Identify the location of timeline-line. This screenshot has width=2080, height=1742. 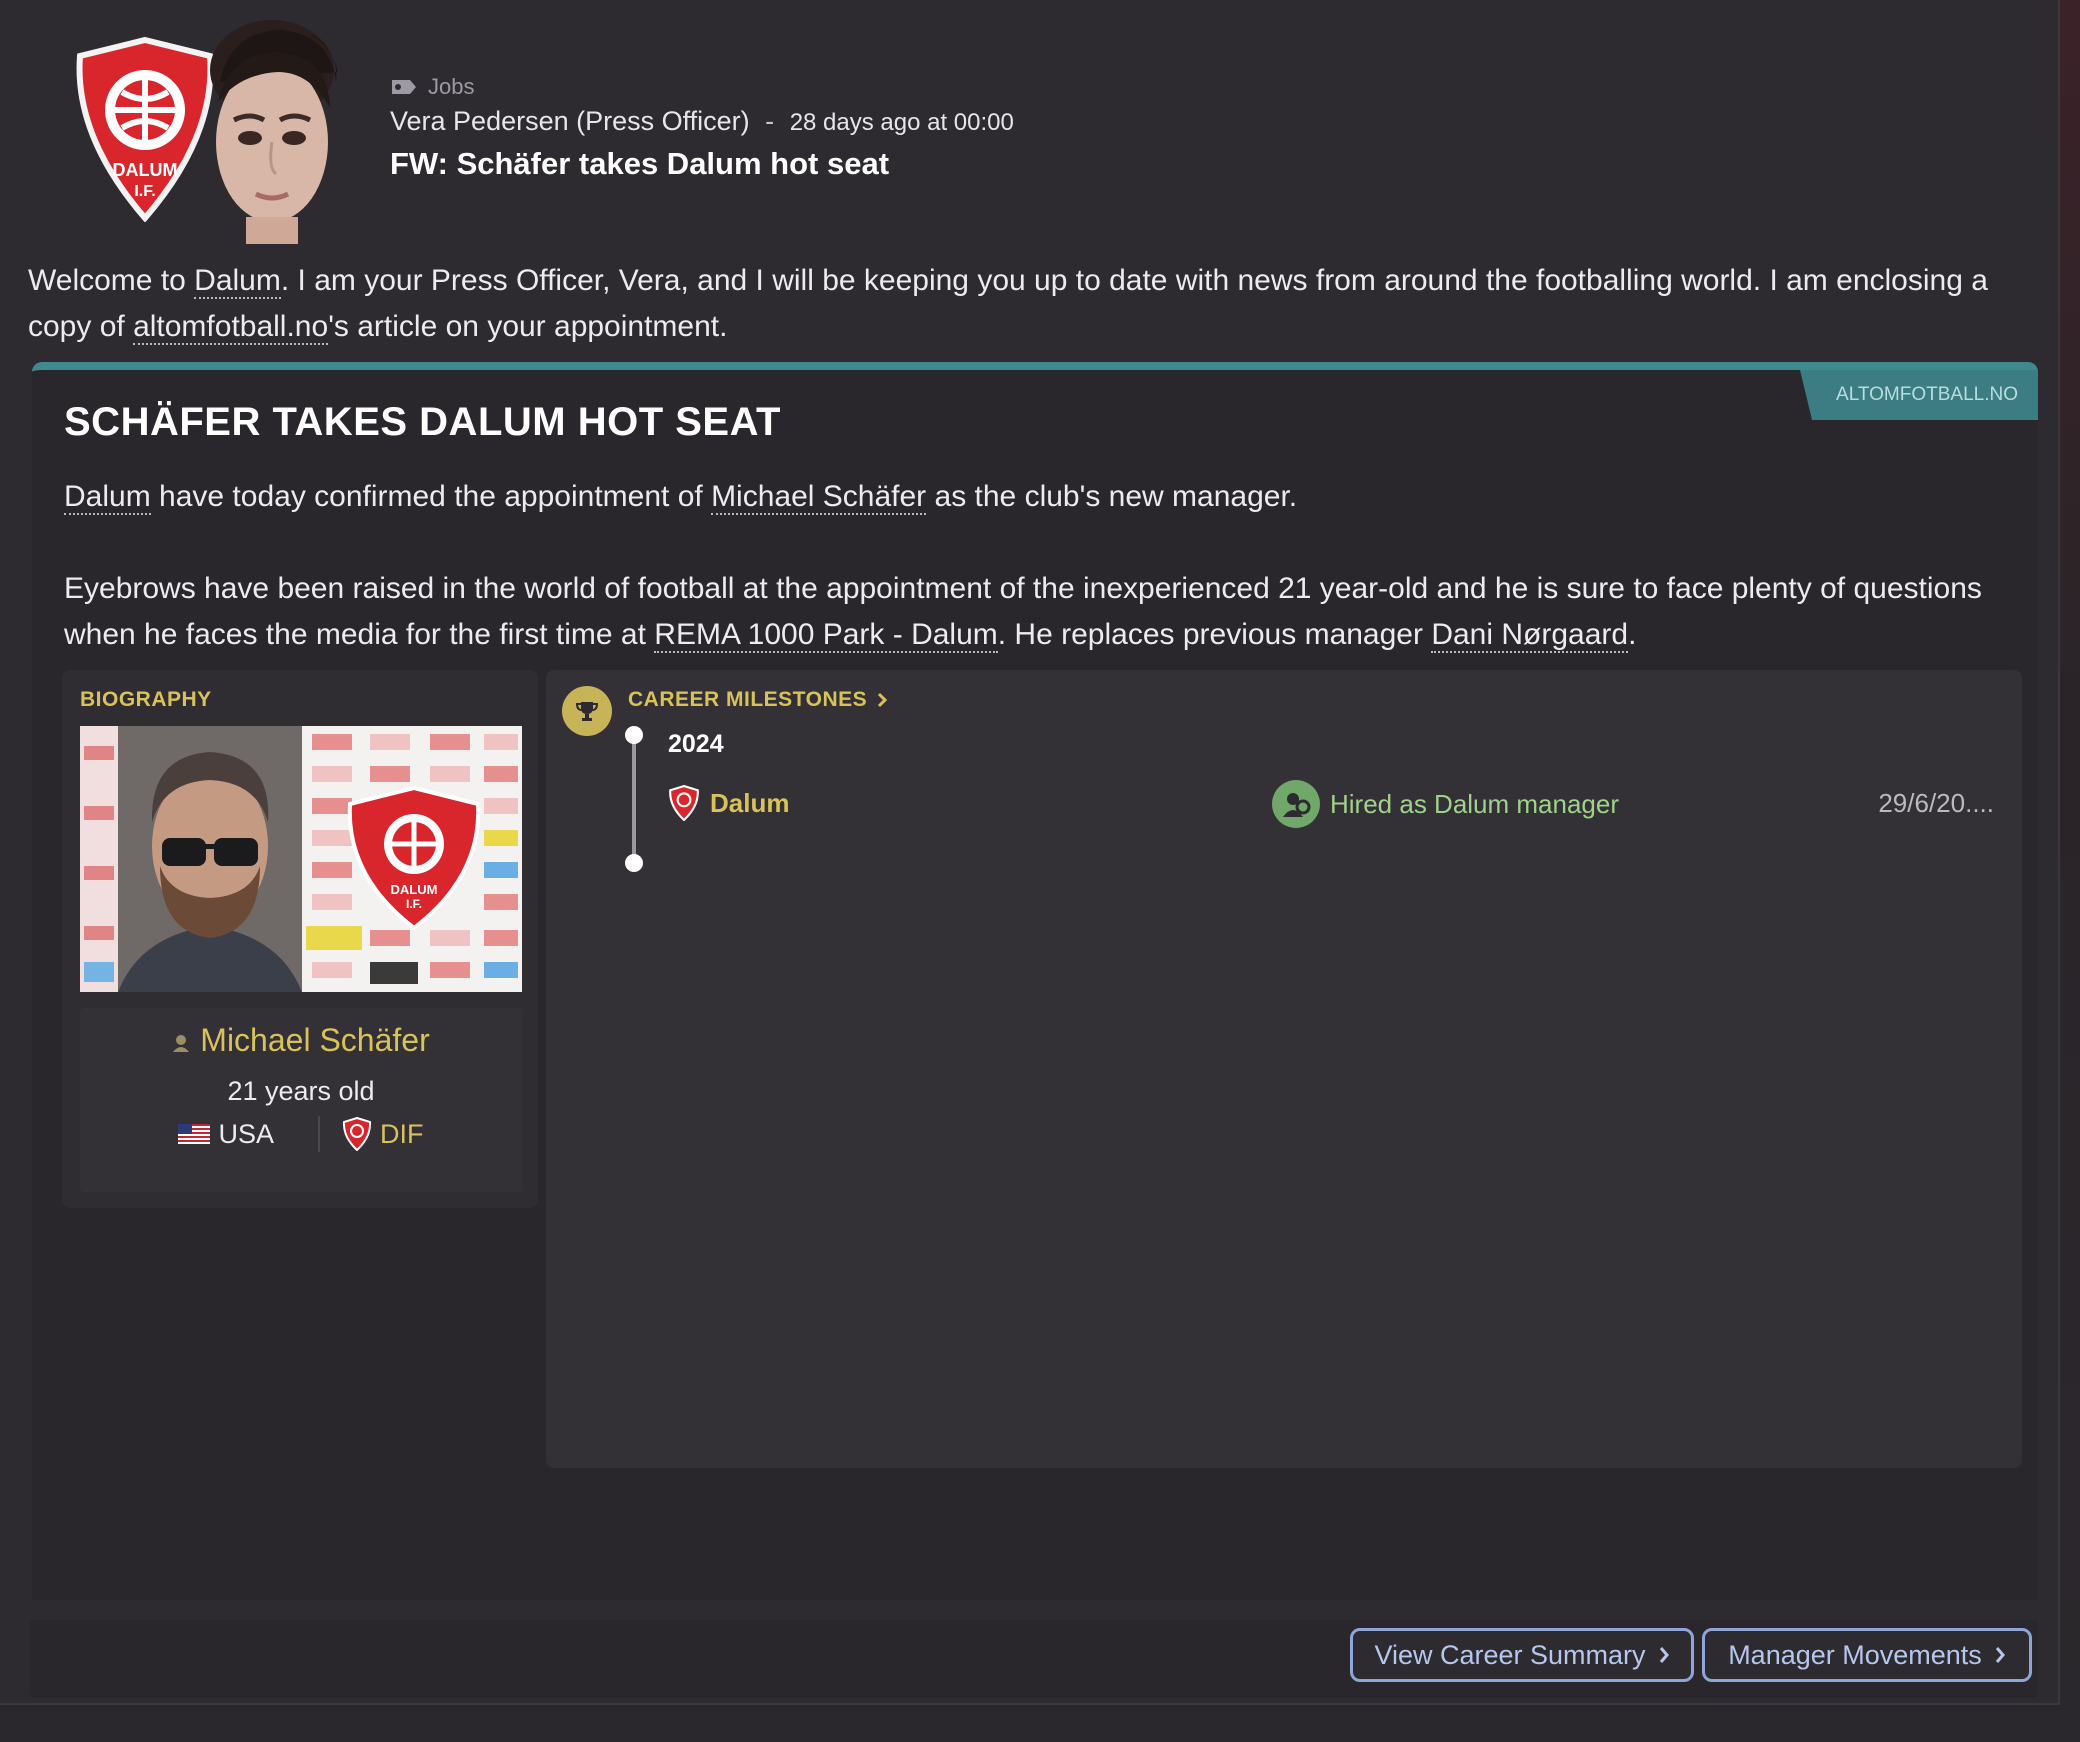
(634, 798).